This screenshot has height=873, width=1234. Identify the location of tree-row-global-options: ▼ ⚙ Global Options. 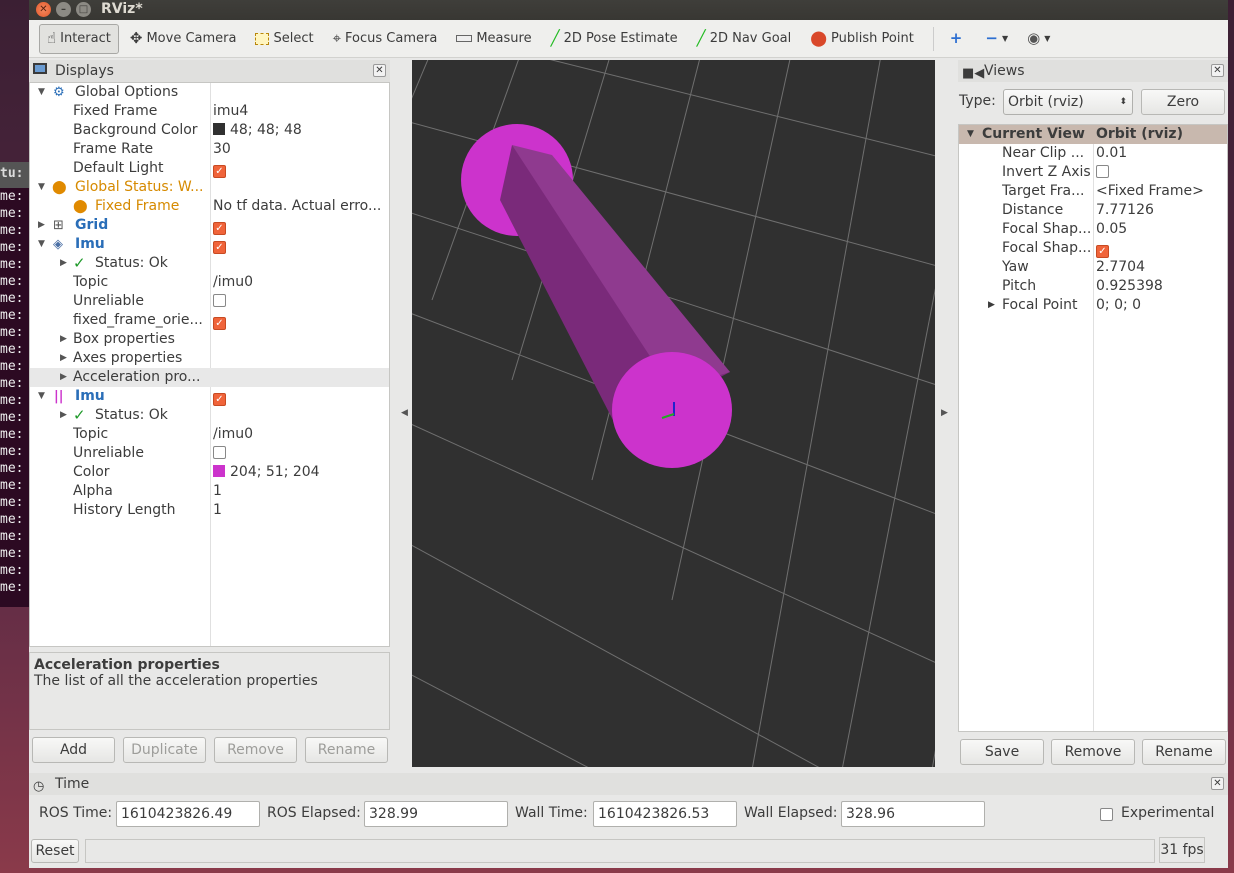
(209, 92).